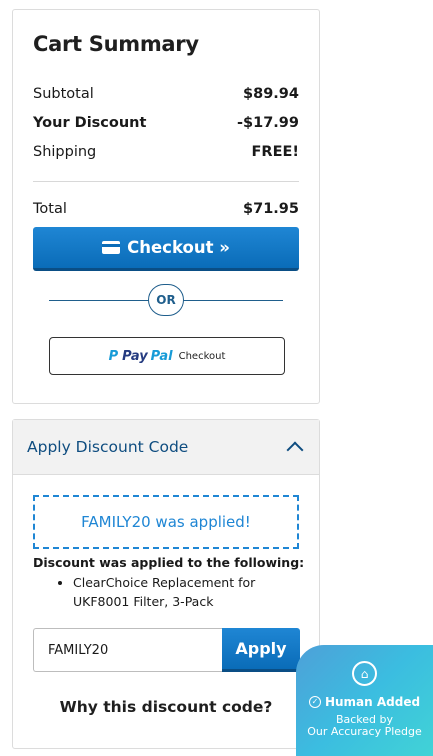  Describe the element at coordinates (127, 650) in the screenshot. I see `discount-code-input: FAMILY20` at that location.